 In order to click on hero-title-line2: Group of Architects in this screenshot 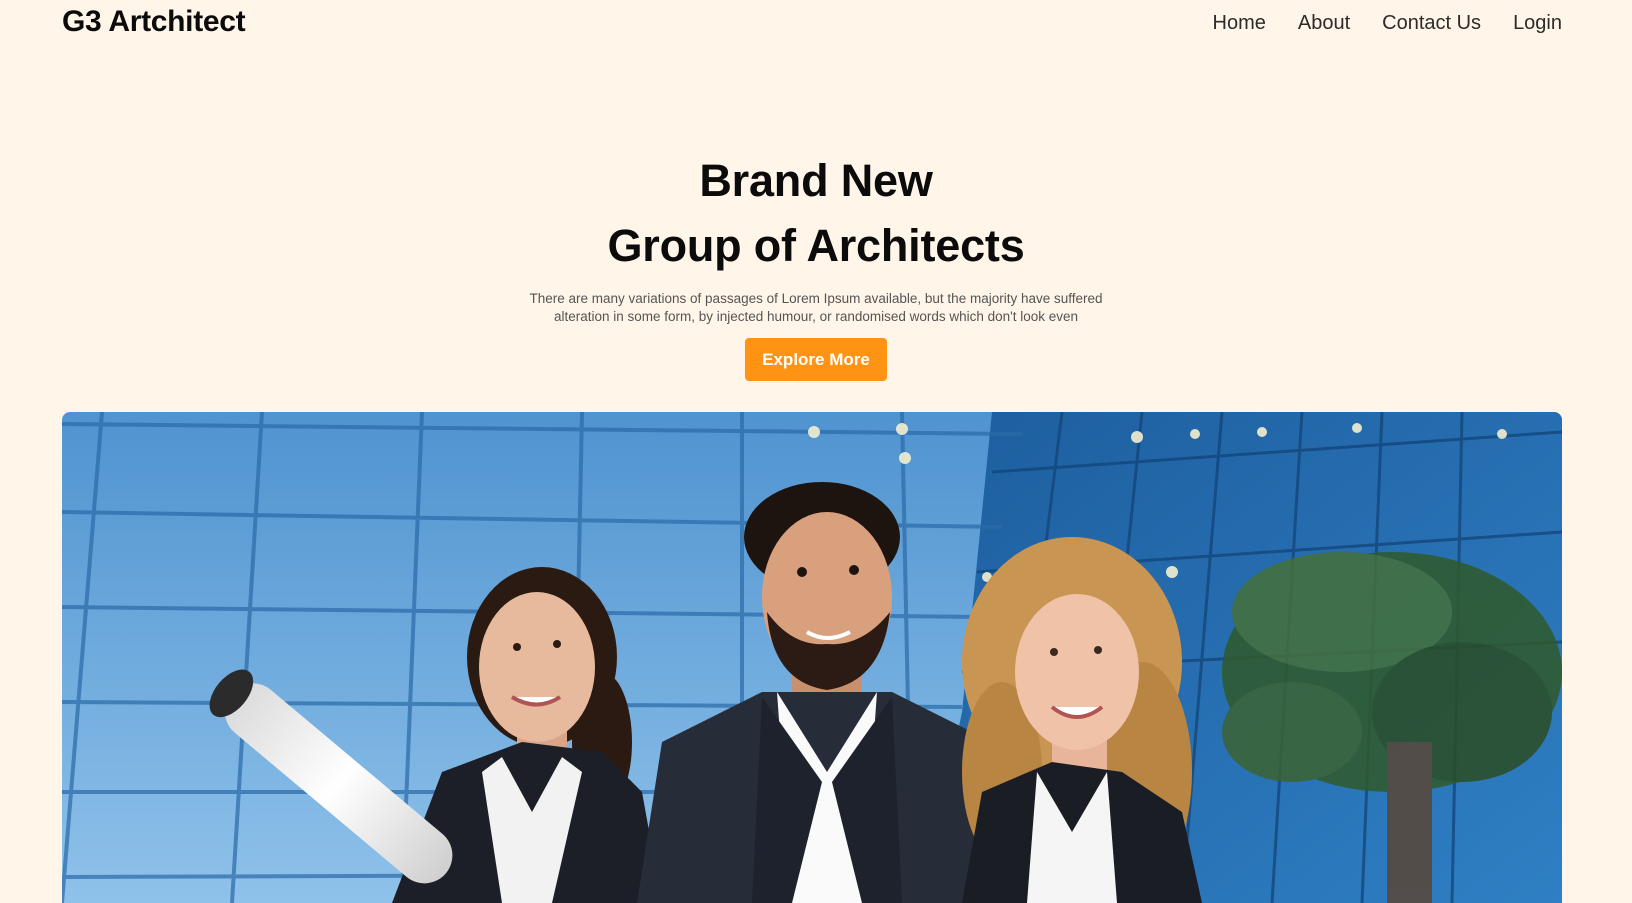, I will do `click(816, 245)`.